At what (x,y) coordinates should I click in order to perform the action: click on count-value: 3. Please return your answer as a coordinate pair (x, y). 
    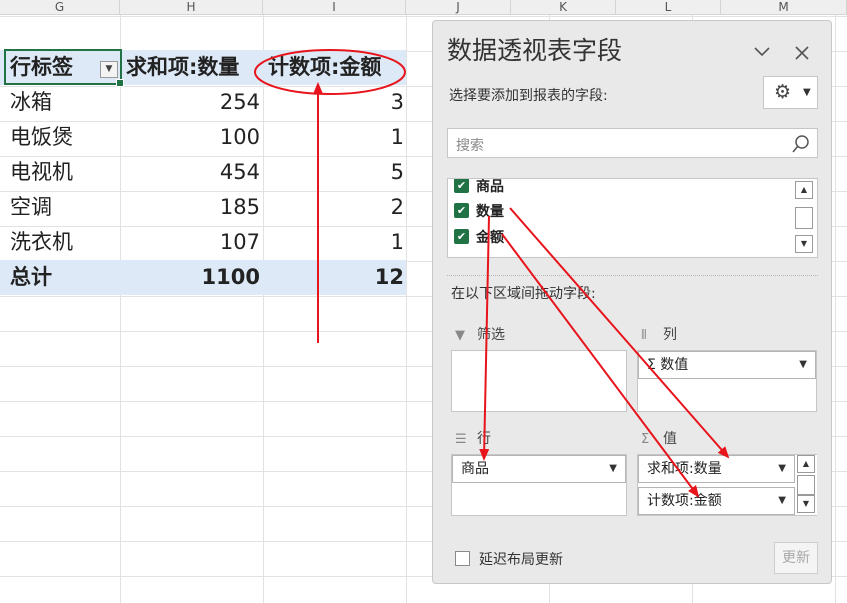
    Looking at the image, I should click on (334, 102).